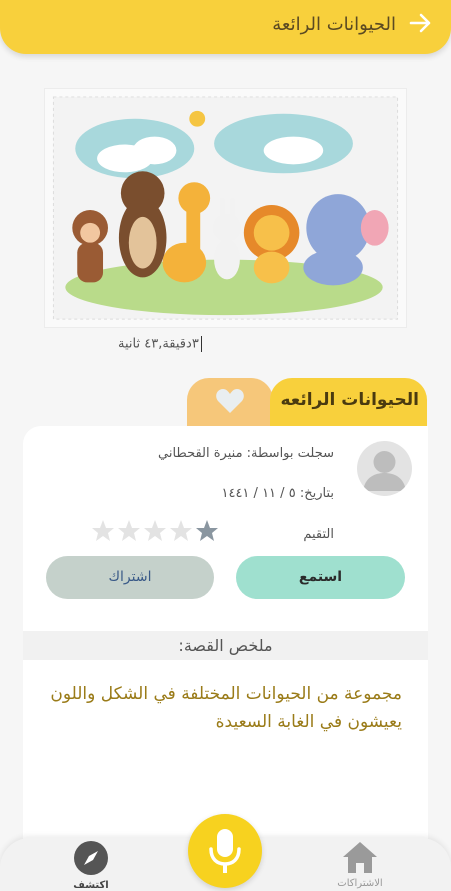  I want to click on favorite-tab, so click(230, 403).